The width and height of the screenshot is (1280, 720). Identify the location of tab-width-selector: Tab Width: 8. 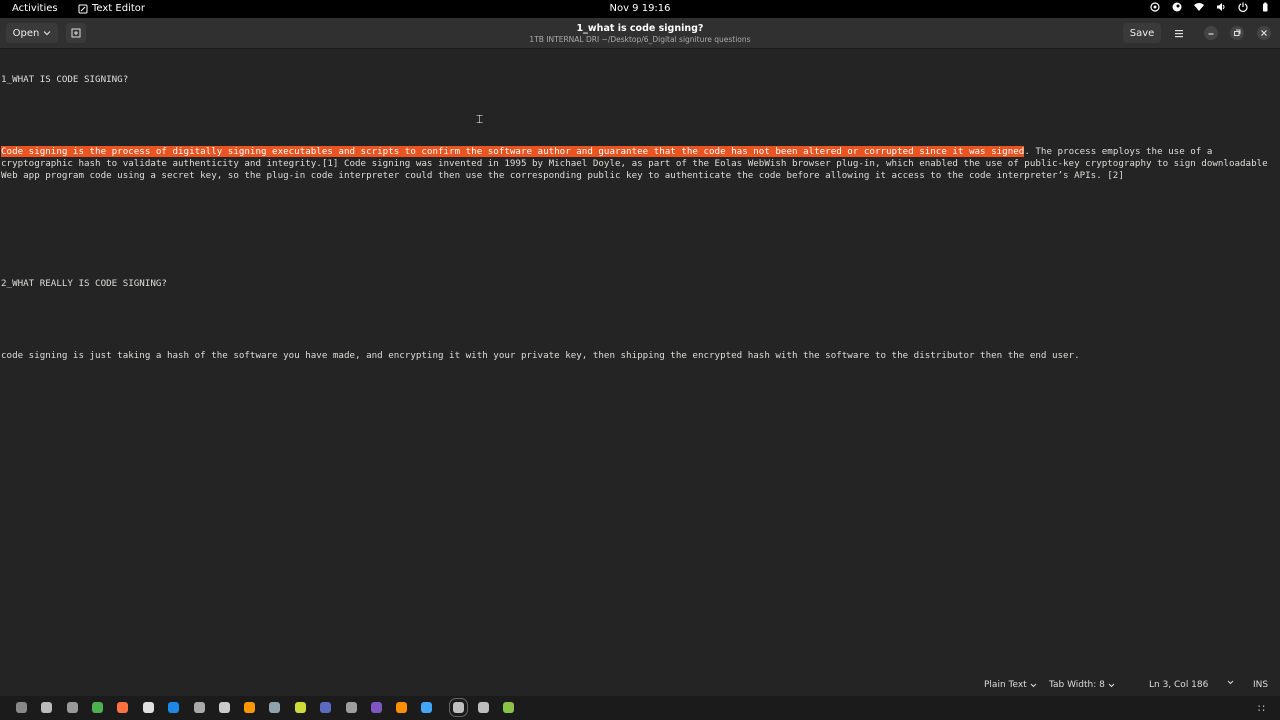
(1082, 685).